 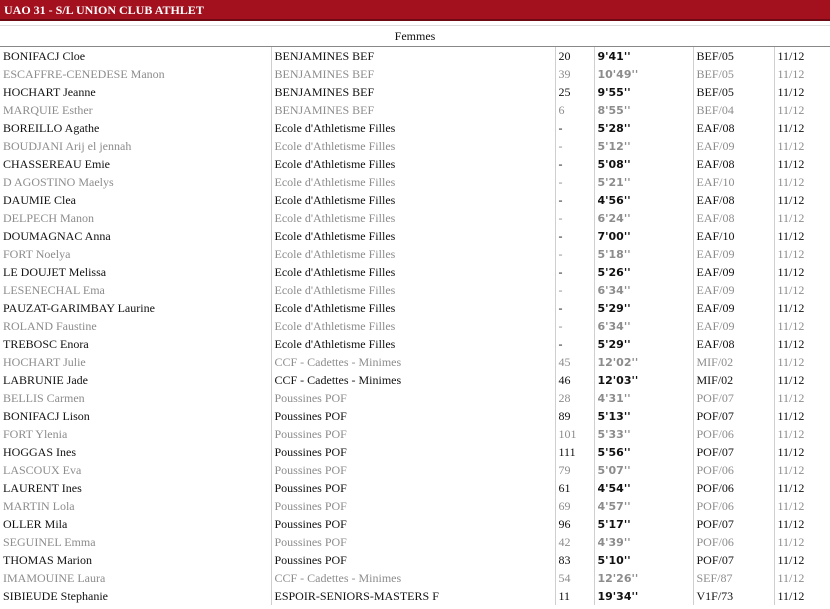 I want to click on performance: 12'02'', so click(x=643, y=362).